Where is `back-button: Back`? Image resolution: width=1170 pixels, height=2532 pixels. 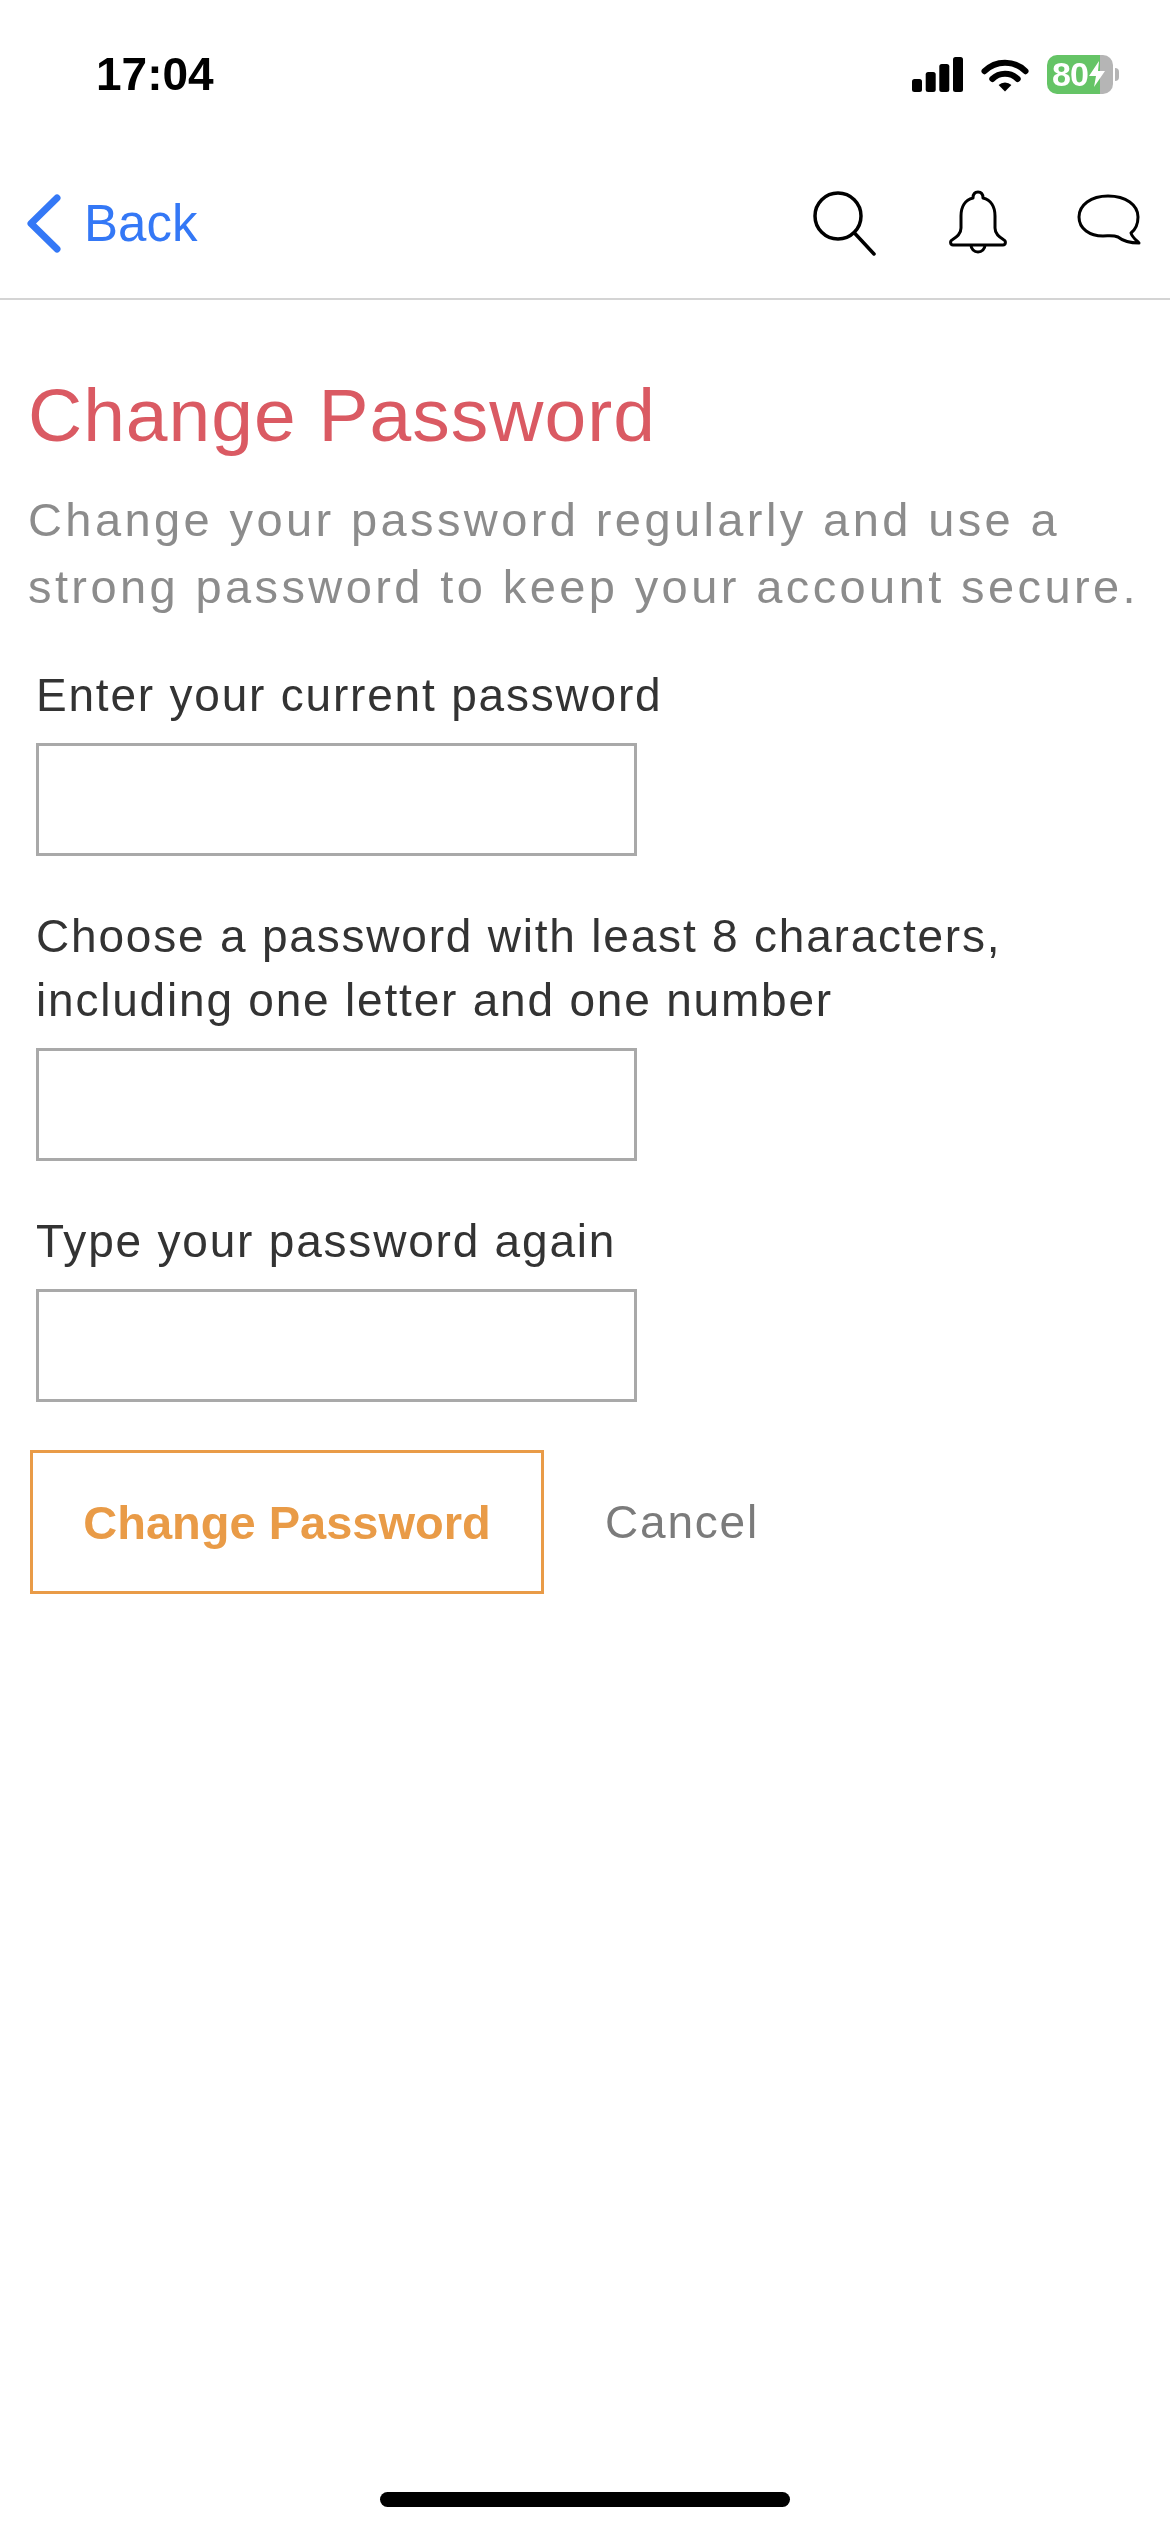
back-button: Back is located at coordinates (111, 223).